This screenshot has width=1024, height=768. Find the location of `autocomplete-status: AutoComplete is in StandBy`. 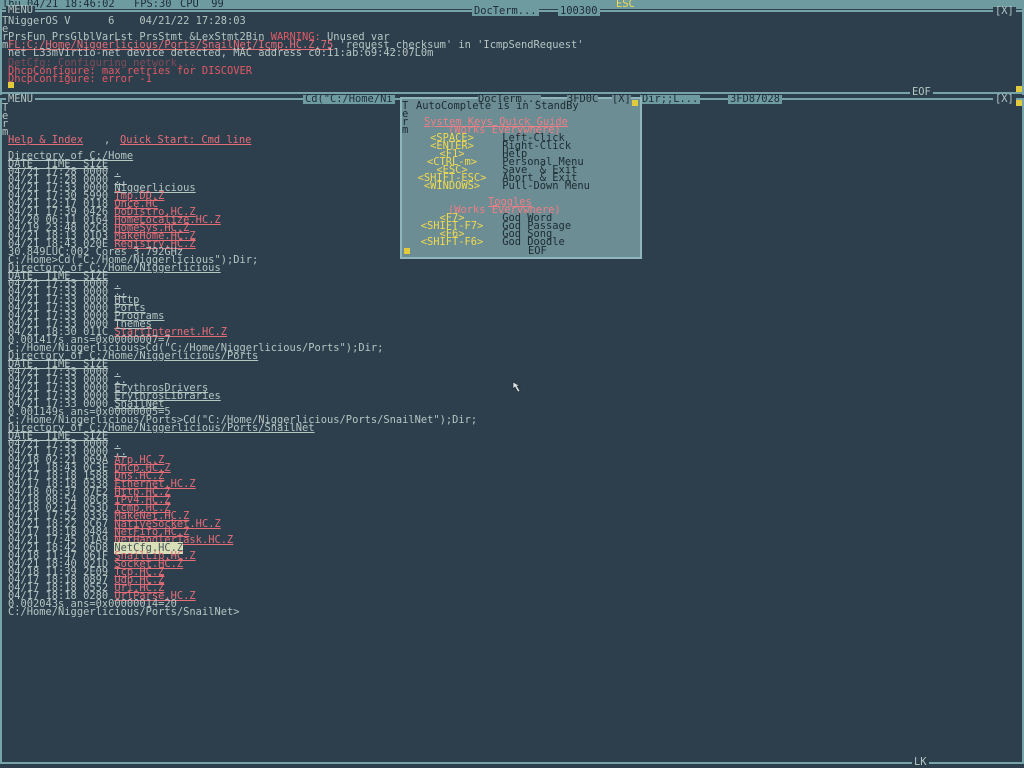

autocomplete-status: AutoComplete is in StandBy is located at coordinates (497, 106).